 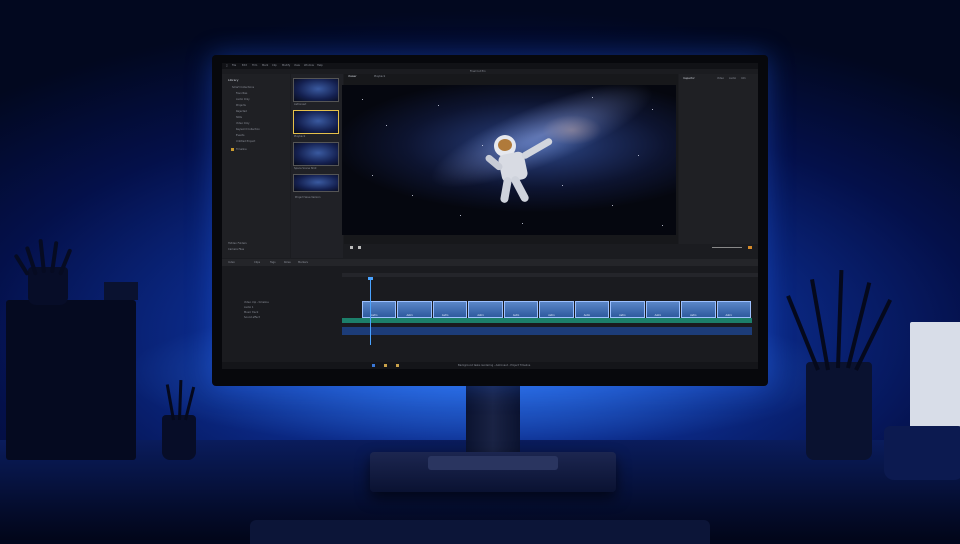 I want to click on menu-file: File, so click(x=234, y=65).